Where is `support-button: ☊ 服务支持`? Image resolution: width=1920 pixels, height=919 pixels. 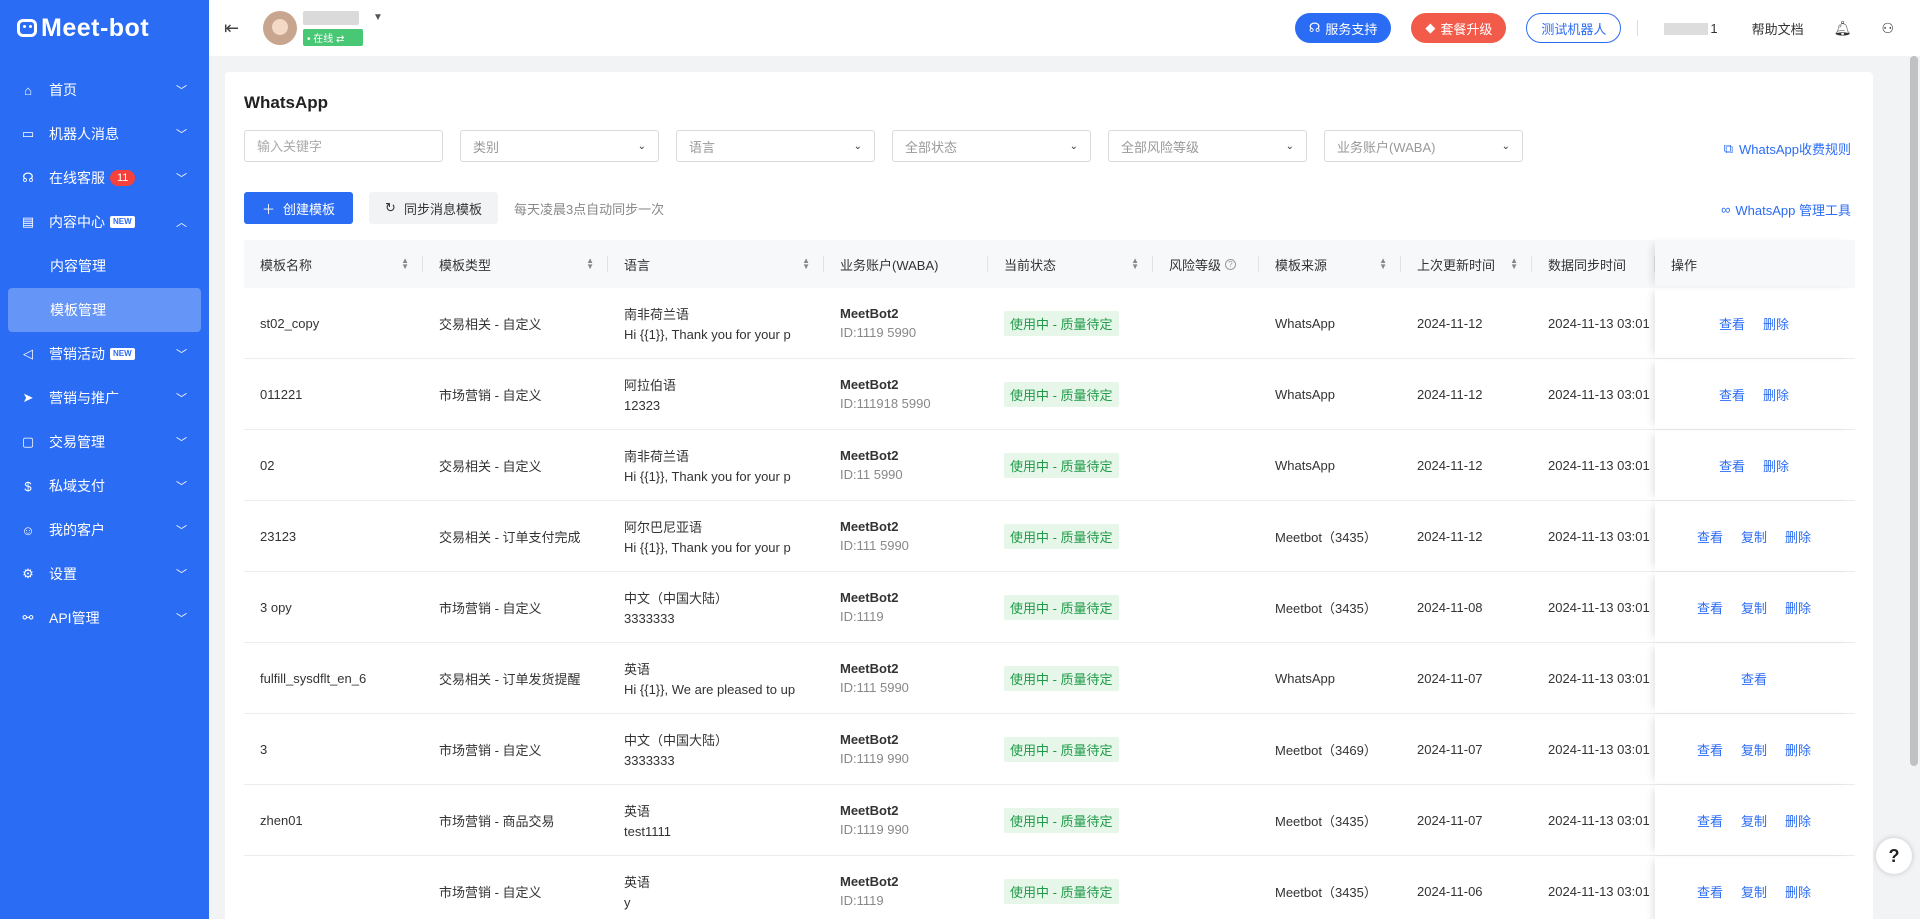 support-button: ☊ 服务支持 is located at coordinates (1343, 28).